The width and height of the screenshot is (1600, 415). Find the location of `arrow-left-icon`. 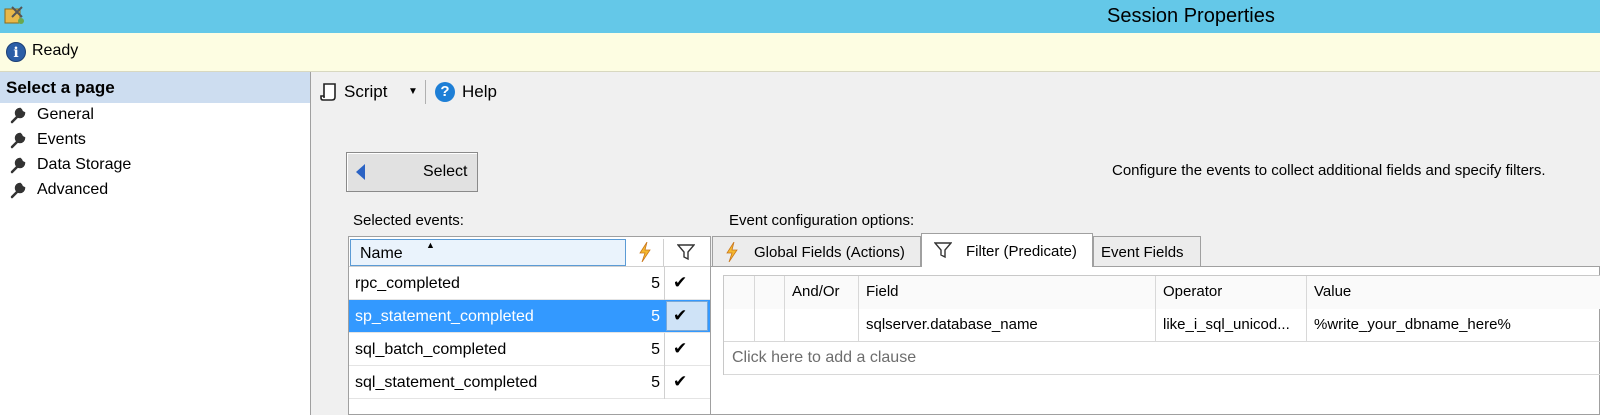

arrow-left-icon is located at coordinates (360, 172).